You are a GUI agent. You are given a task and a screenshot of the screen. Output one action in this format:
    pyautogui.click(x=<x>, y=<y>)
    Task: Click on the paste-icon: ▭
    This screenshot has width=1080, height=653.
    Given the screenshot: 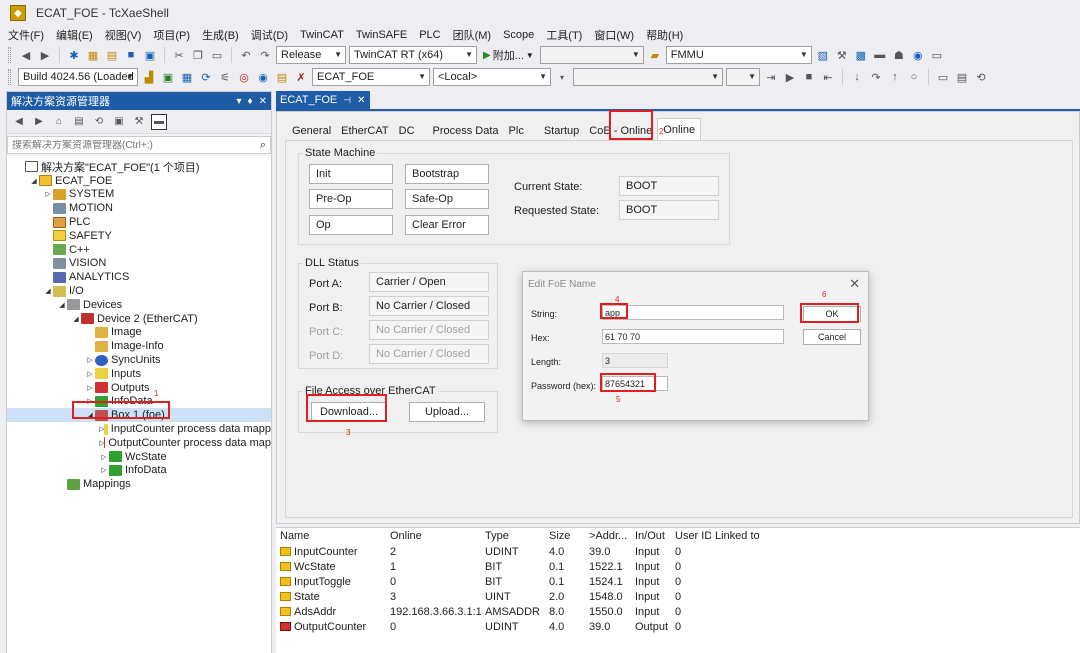 What is the action you would take?
    pyautogui.click(x=217, y=55)
    